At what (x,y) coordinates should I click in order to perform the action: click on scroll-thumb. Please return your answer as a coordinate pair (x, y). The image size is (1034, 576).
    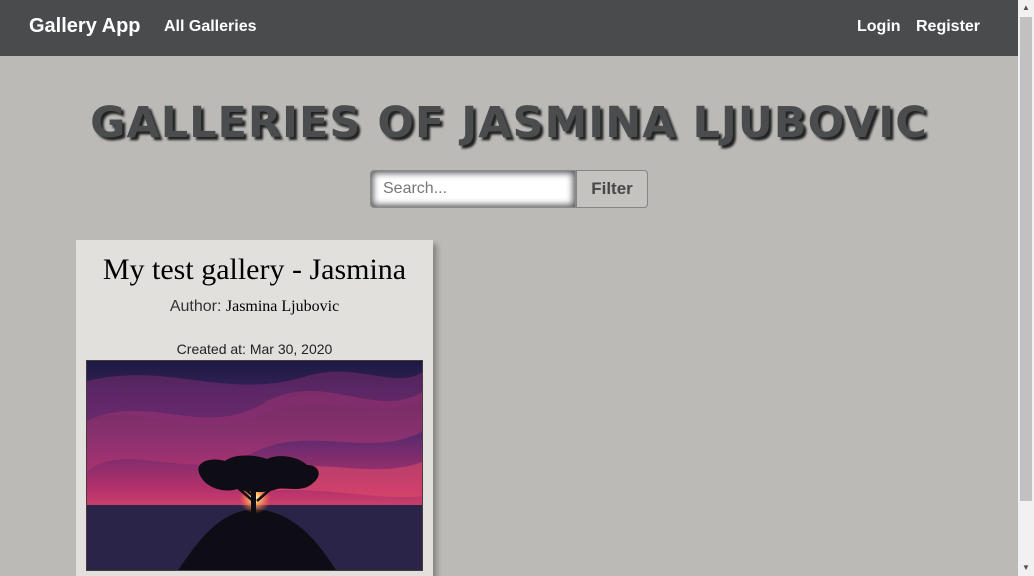
    Looking at the image, I should click on (1026, 259).